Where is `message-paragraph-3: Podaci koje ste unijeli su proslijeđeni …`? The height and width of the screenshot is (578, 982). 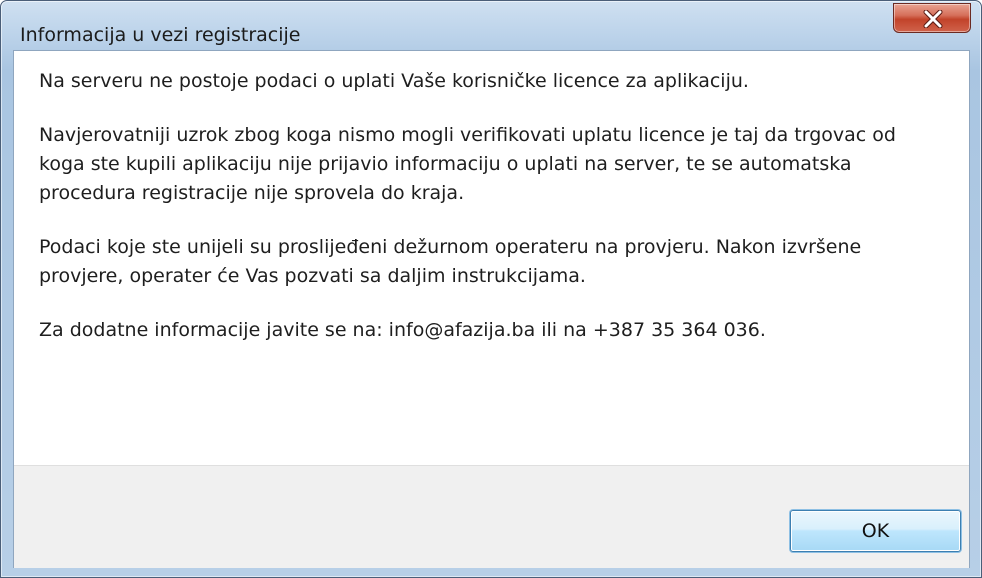
message-paragraph-3: Podaci koje ste unijeli su proslijeđeni … is located at coordinates (450, 261).